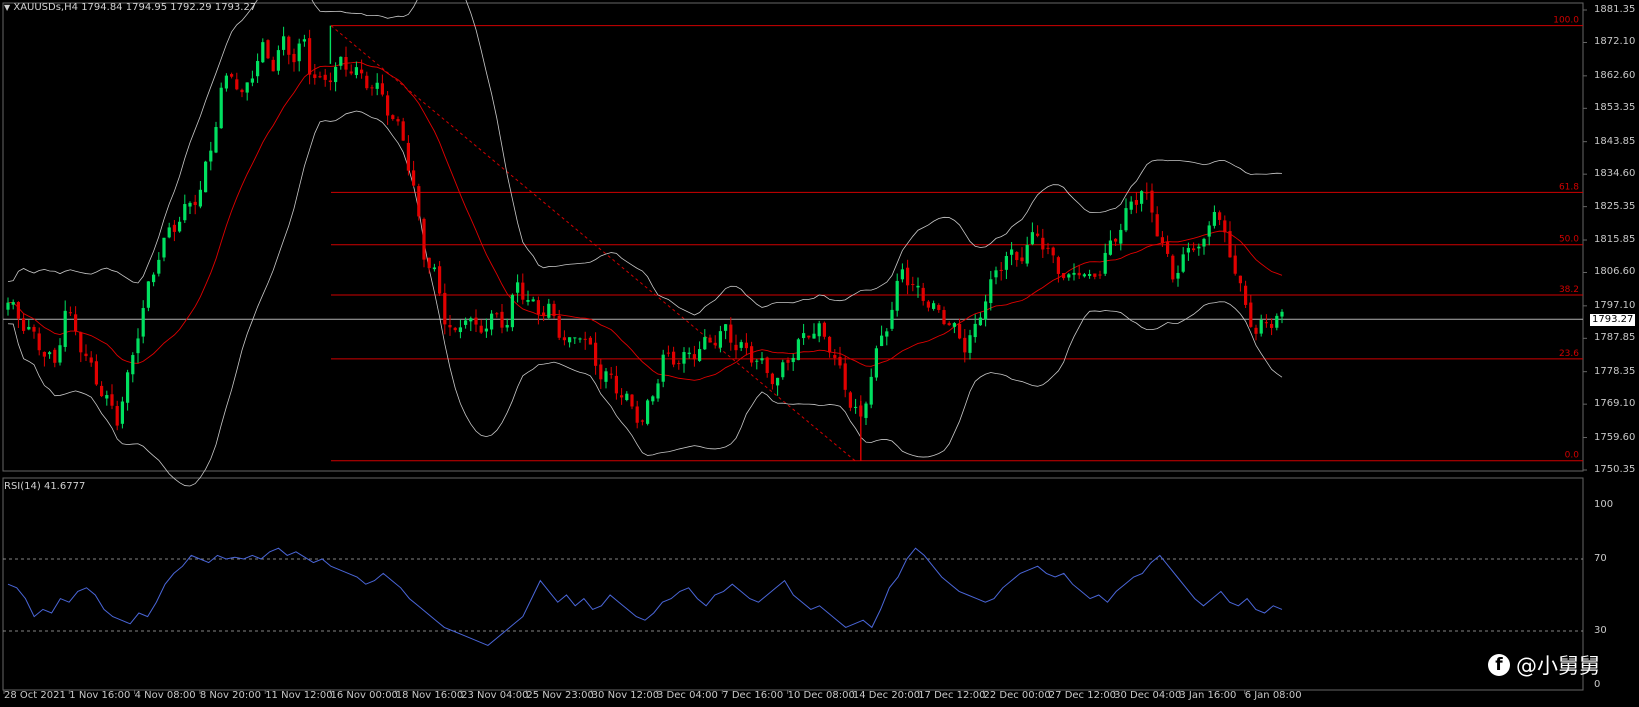 This screenshot has width=1639, height=707. What do you see at coordinates (1499, 665) in the screenshot?
I see `facebook-icon: f` at bounding box center [1499, 665].